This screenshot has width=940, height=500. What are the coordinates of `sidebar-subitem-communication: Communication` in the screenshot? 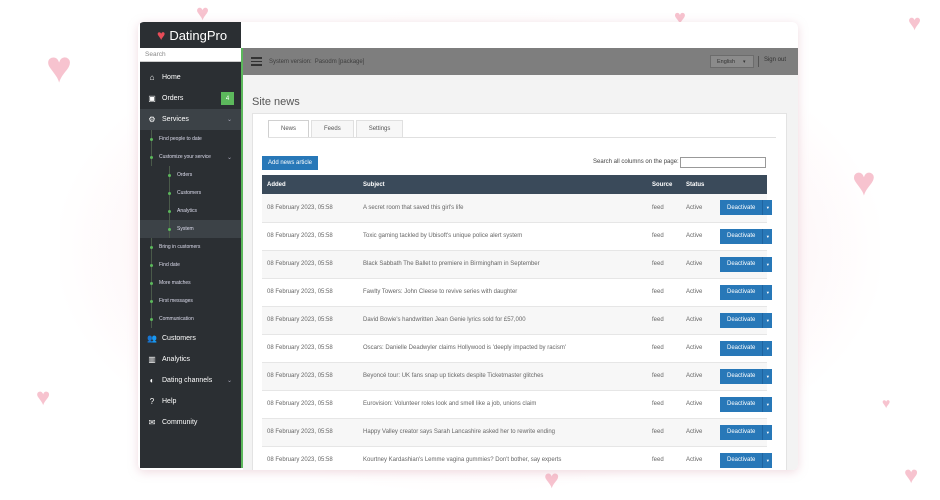 It's located at (190, 319).